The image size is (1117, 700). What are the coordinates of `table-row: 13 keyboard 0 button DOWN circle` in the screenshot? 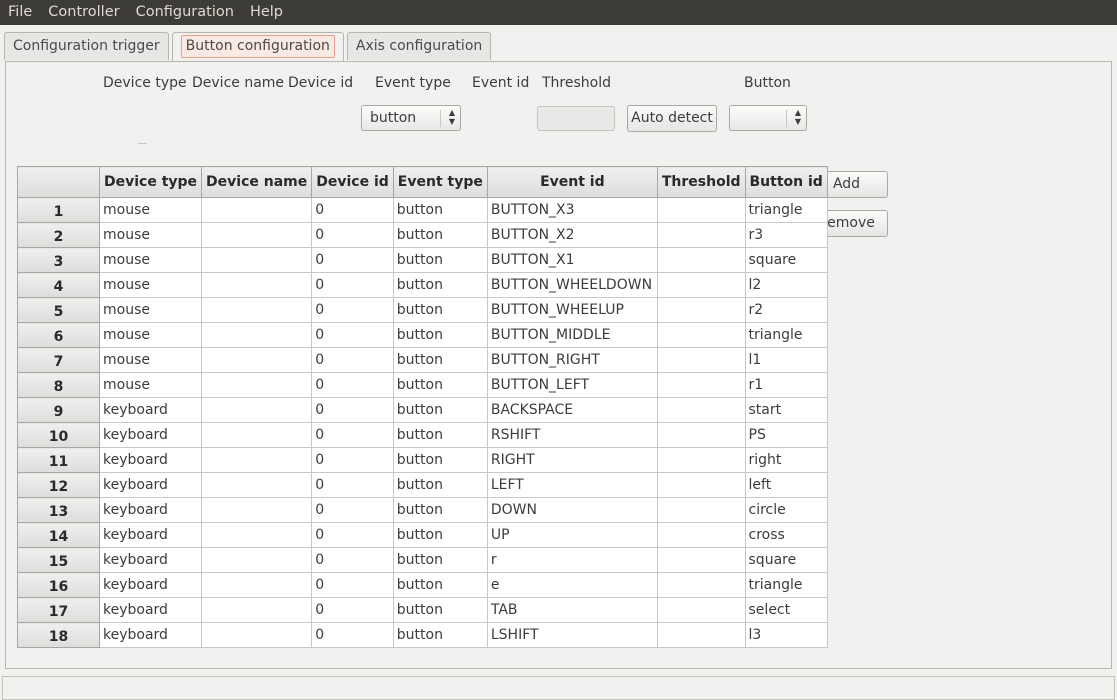 It's located at (422, 510).